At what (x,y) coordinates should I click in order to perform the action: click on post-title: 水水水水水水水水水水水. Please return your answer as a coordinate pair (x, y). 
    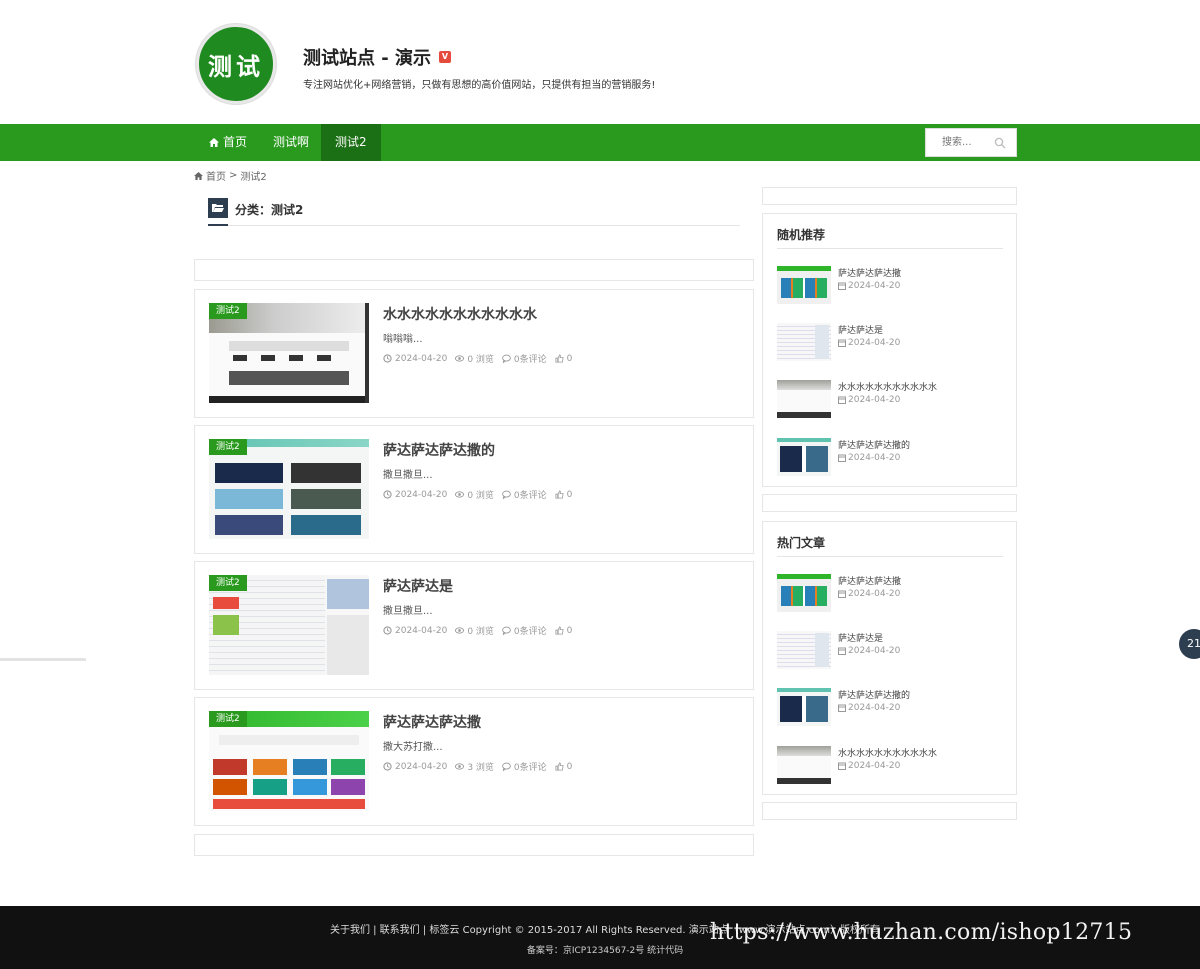
    Looking at the image, I should click on (460, 314).